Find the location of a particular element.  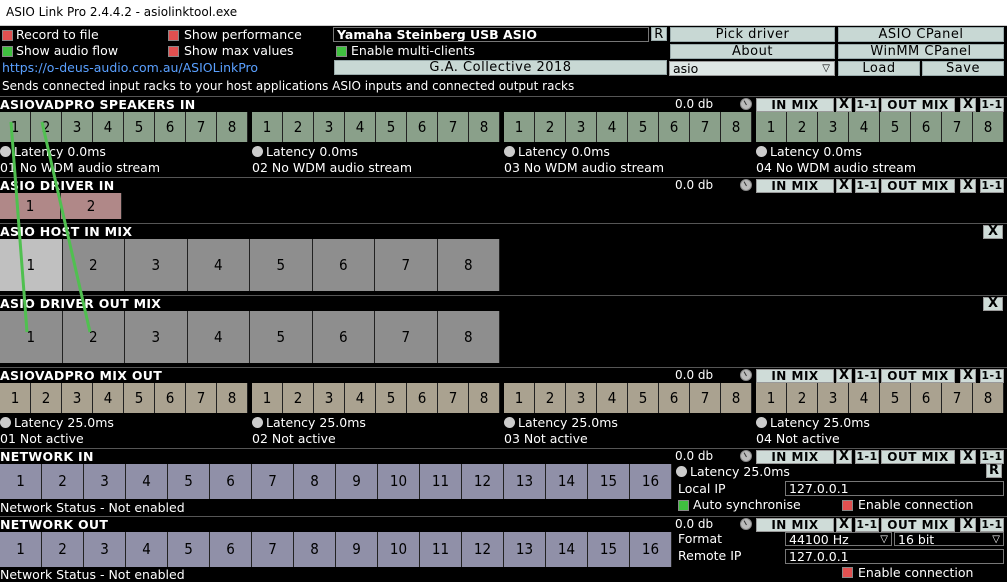

channel-10: 10 is located at coordinates (399, 549).